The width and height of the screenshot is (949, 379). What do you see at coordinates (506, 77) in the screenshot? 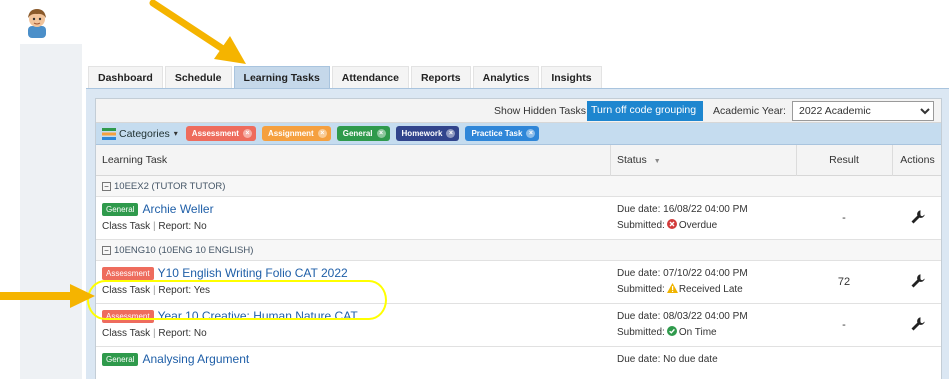
I see `tab-analytics: Analytics` at bounding box center [506, 77].